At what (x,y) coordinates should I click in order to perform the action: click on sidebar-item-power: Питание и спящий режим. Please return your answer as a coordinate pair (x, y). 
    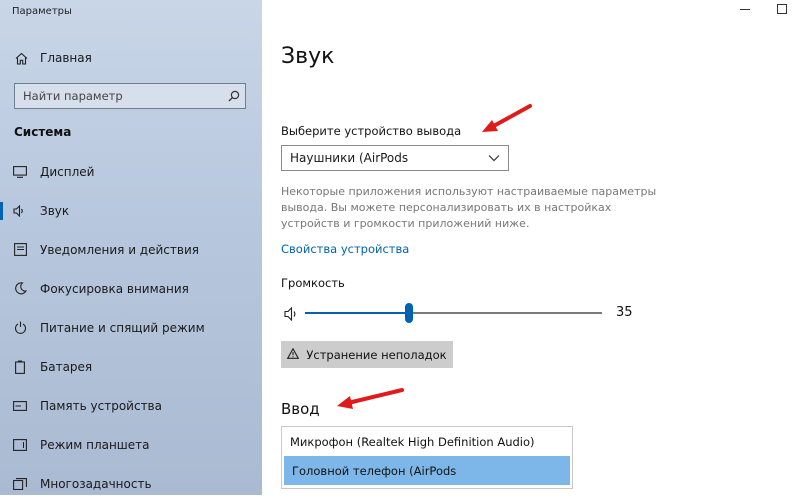
    Looking at the image, I should click on (131, 327).